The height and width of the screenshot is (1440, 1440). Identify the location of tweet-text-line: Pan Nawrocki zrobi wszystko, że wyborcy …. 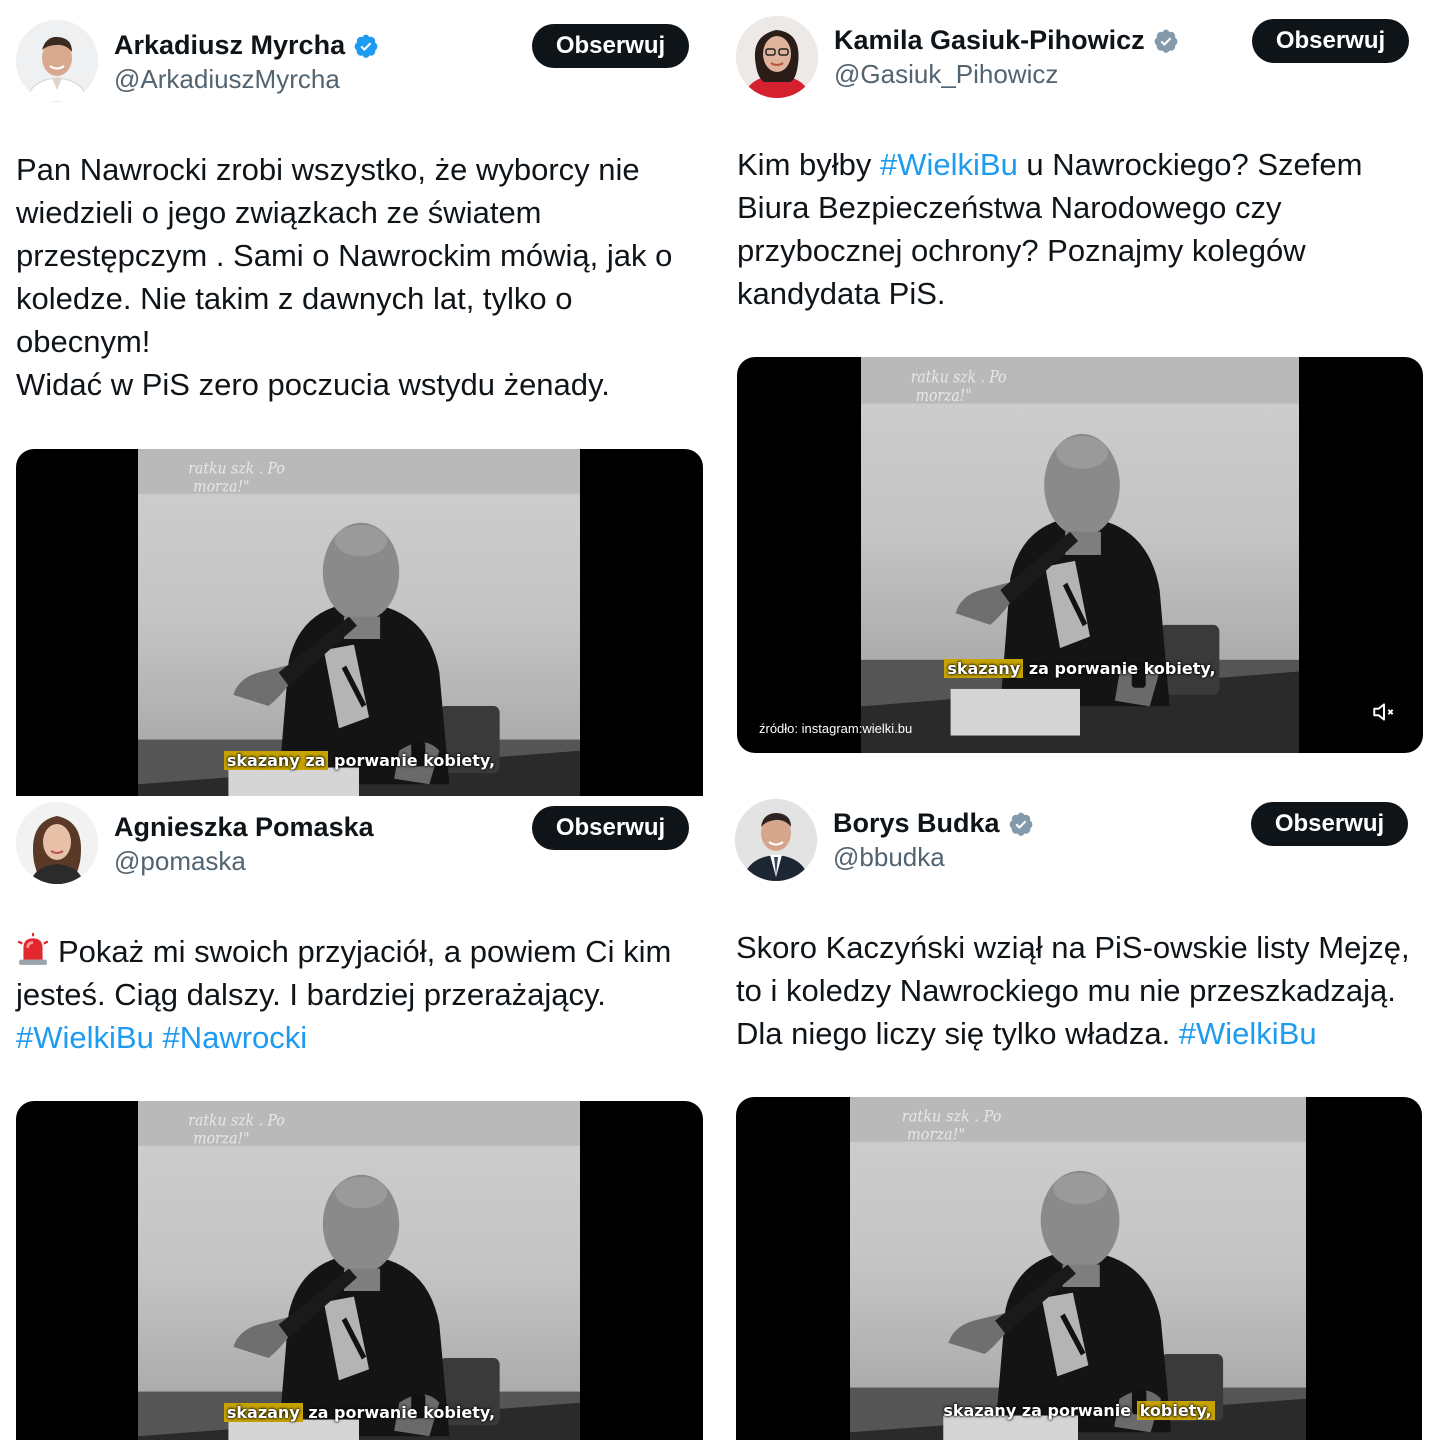
(328, 169).